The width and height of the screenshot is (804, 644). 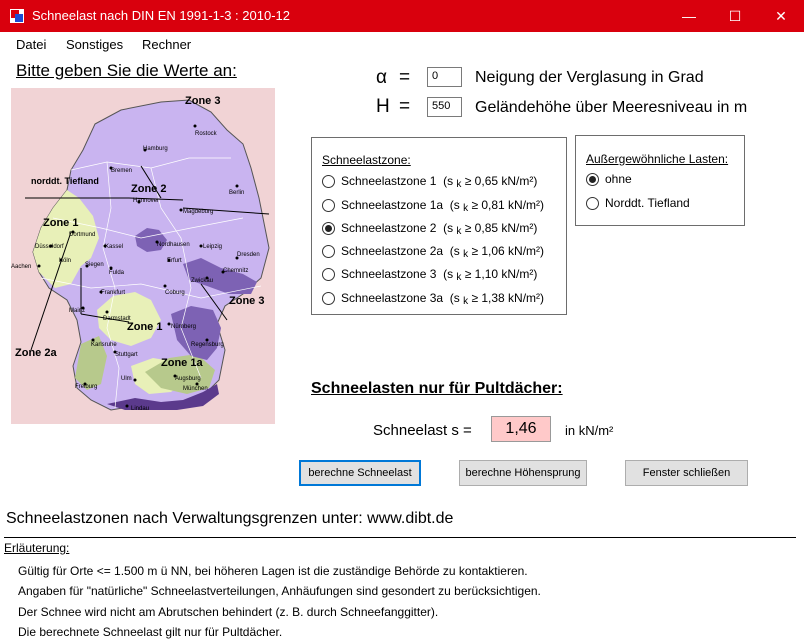 I want to click on input-prompt: Bitte geben Sie die Werte an:, so click(x=126, y=70).